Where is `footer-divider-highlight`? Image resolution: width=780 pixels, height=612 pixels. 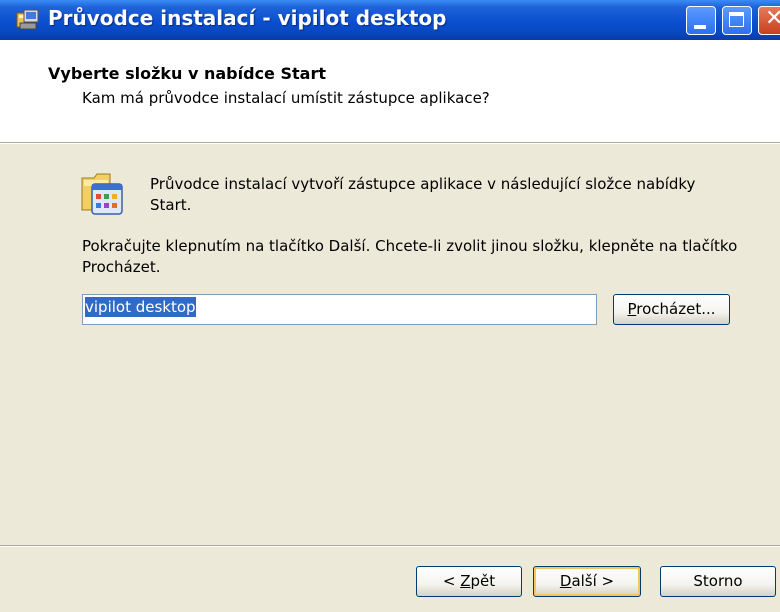
footer-divider-highlight is located at coordinates (390, 546).